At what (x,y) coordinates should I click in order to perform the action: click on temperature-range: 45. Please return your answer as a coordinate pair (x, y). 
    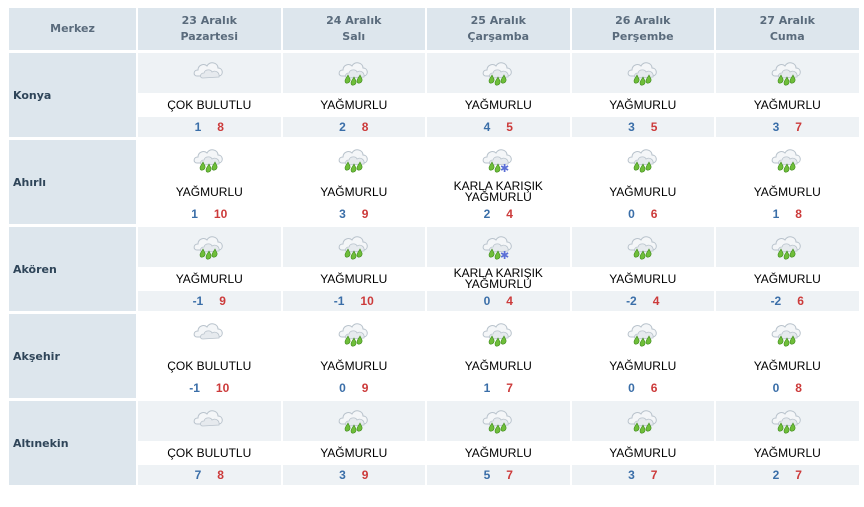
    Looking at the image, I should click on (498, 127).